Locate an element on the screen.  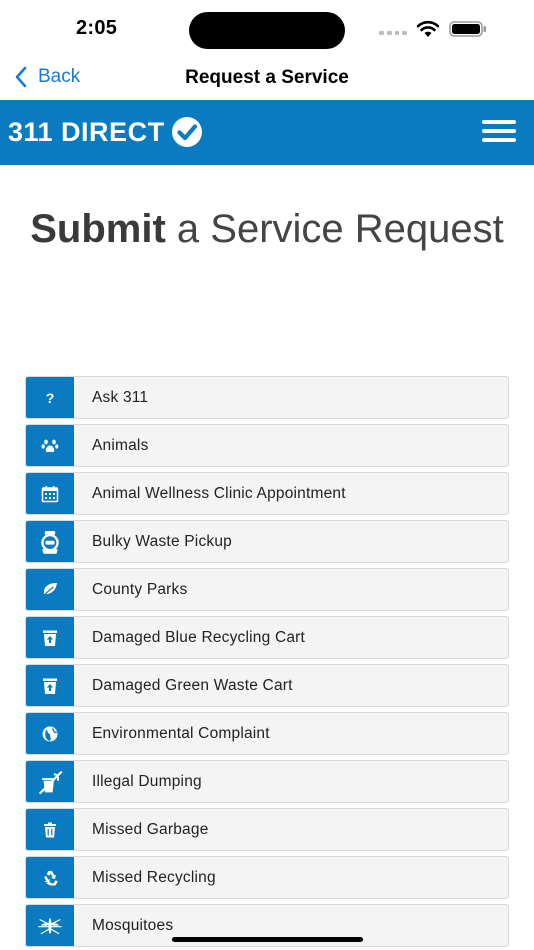
service-item-animal-wellness-clinic: Animal Wellness Clinic Appointment is located at coordinates (267, 493).